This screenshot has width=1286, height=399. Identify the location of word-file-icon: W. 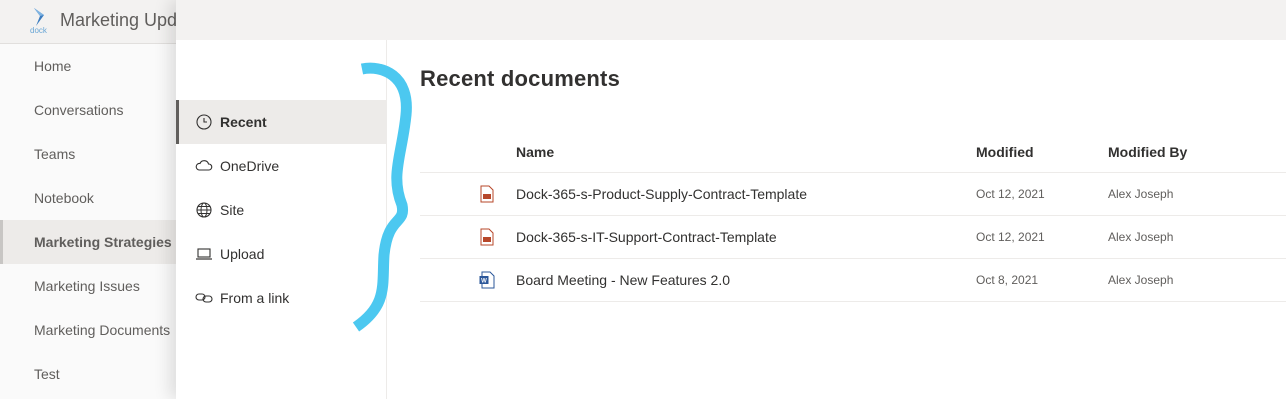
(487, 280).